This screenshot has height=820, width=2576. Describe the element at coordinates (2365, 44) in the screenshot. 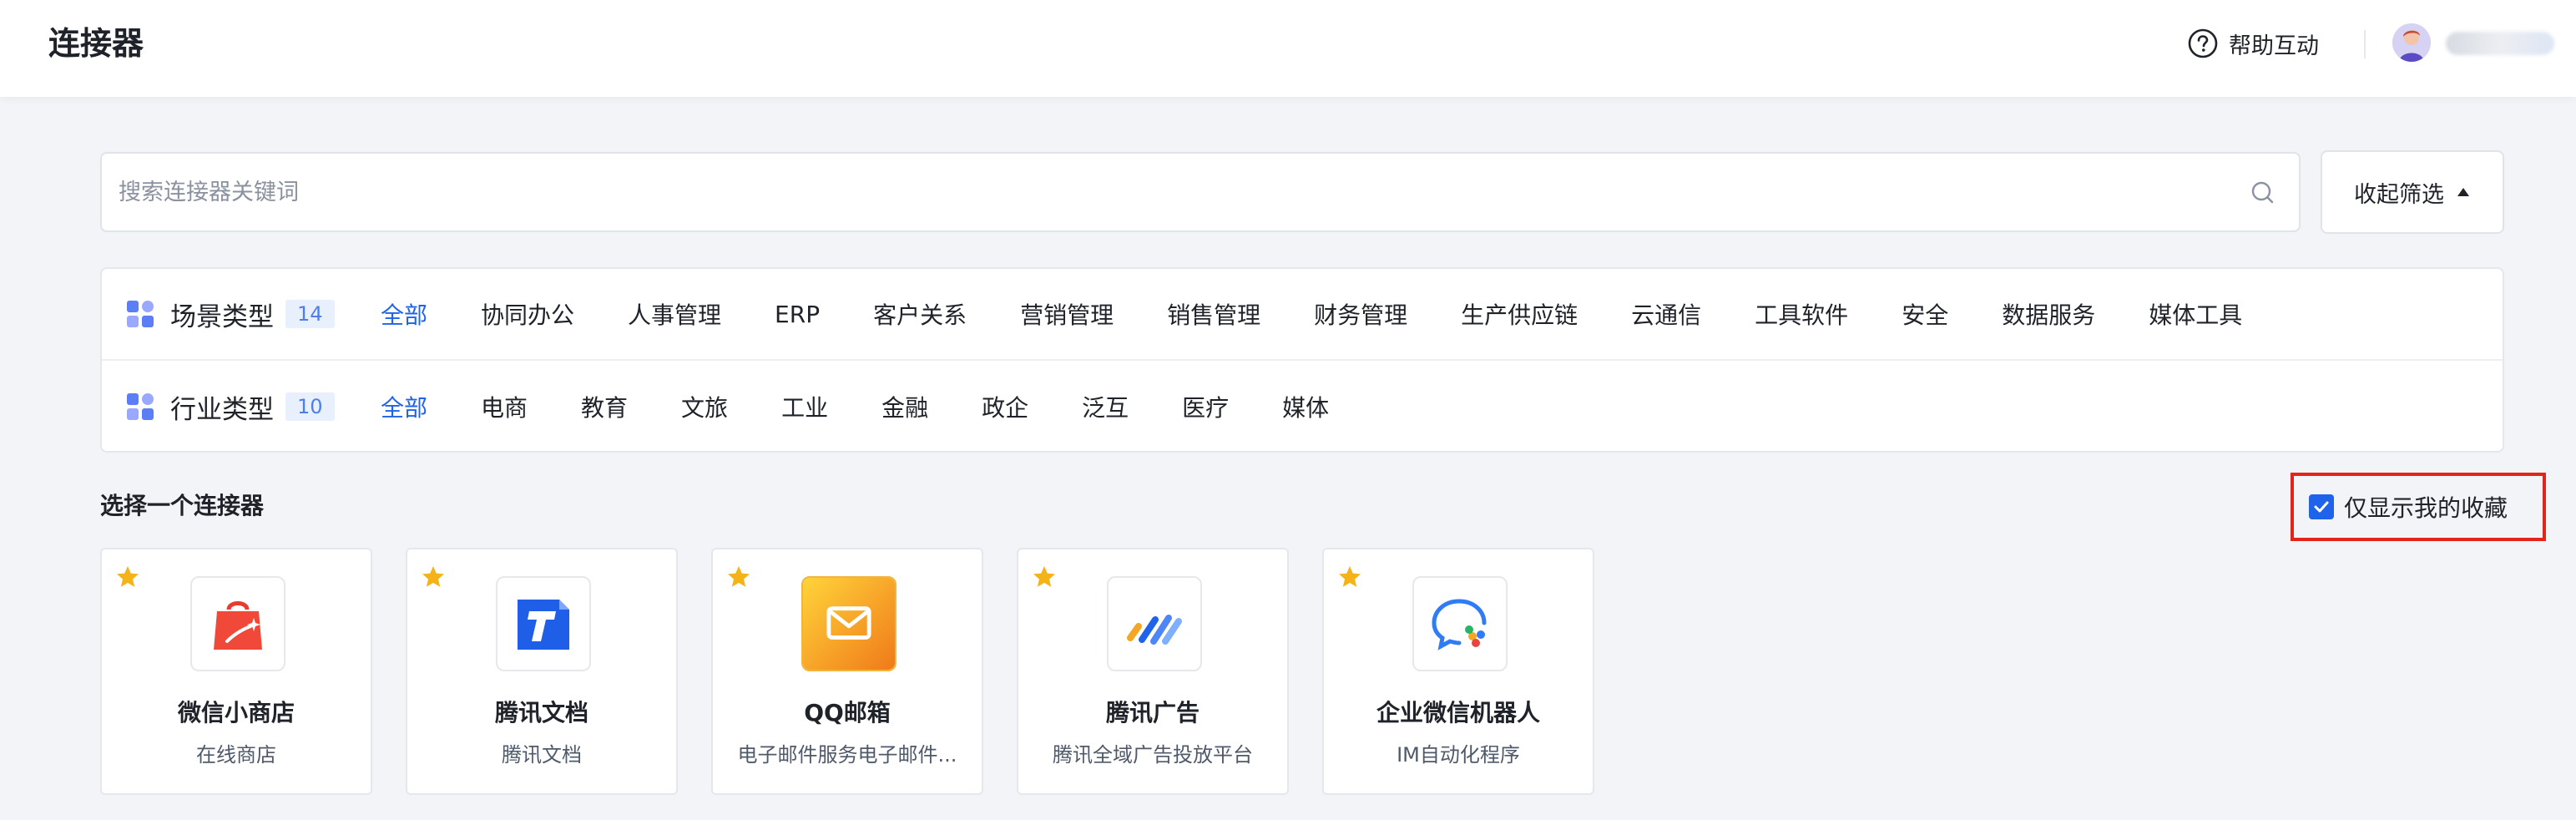

I see `header-divider` at that location.